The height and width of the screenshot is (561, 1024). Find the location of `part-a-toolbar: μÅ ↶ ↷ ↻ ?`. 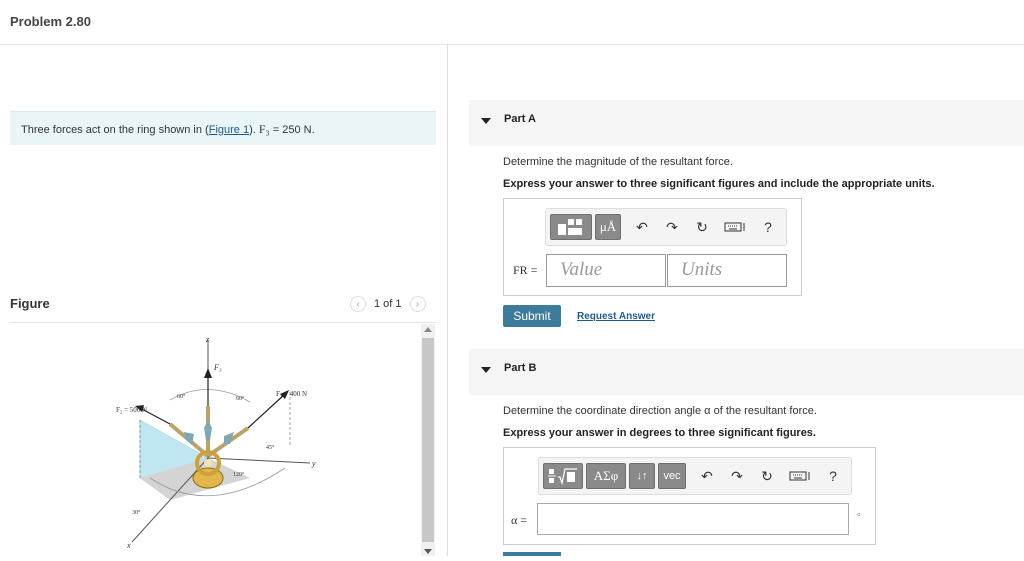

part-a-toolbar: μÅ ↶ ↷ ↻ ? is located at coordinates (666, 227).